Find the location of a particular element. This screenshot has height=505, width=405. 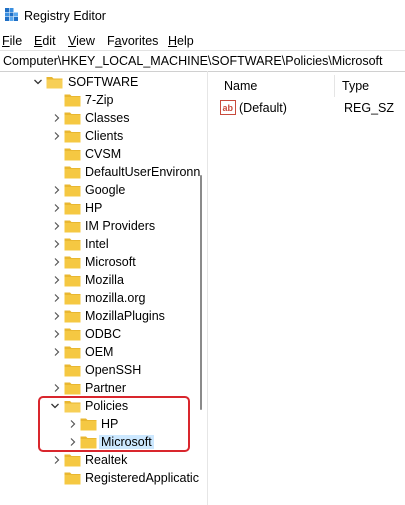

pane-divider is located at coordinates (207, 288).